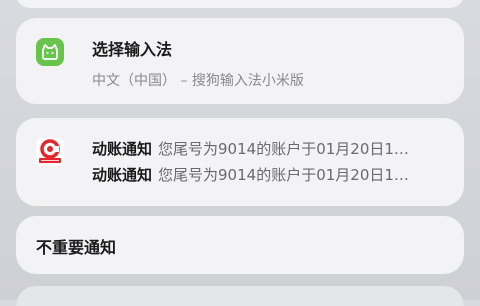 The height and width of the screenshot is (306, 480). What do you see at coordinates (50, 152) in the screenshot?
I see `bank-logo-icon` at bounding box center [50, 152].